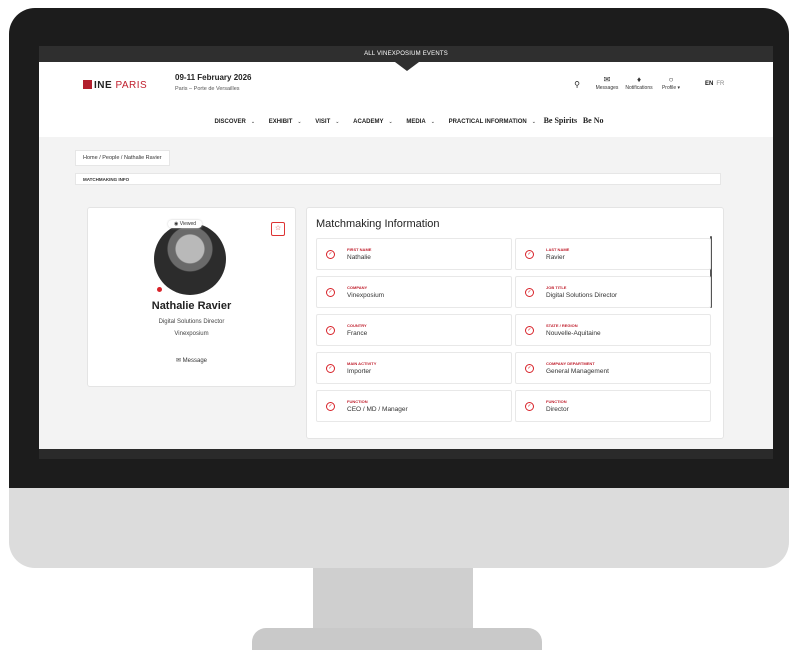 The height and width of the screenshot is (650, 797). What do you see at coordinates (418, 122) in the screenshot?
I see `nav-media: MEDIA ⌄` at bounding box center [418, 122].